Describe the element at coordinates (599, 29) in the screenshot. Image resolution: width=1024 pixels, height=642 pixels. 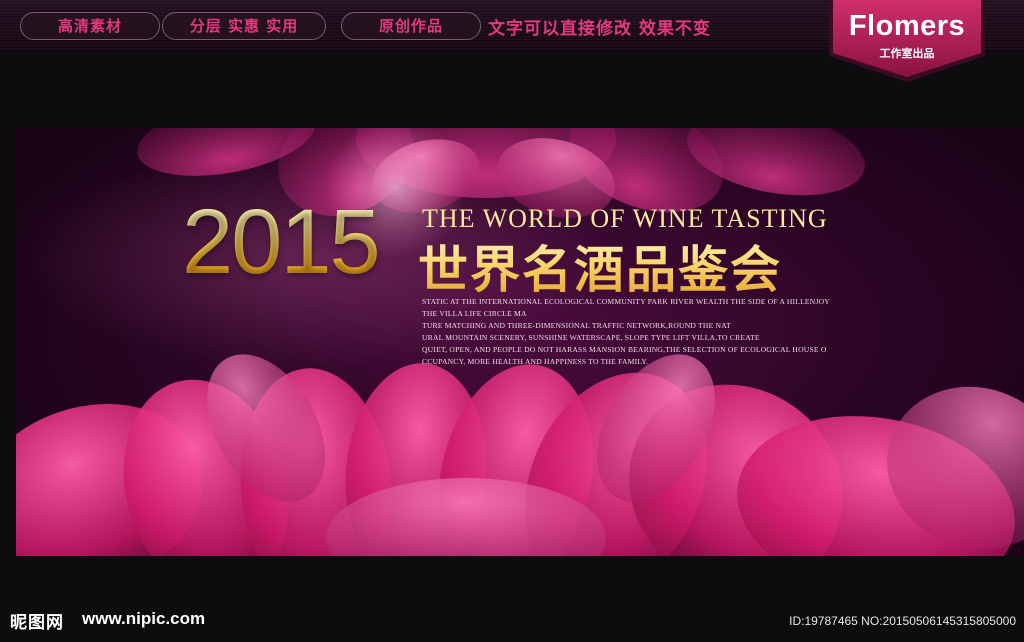
I see `editable-text-slogan: 文字可以直接修改 效果不变` at that location.